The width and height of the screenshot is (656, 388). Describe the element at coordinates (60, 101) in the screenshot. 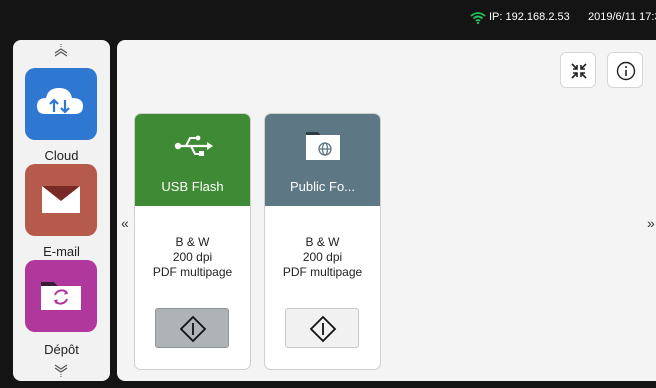

I see `cloud-upload-download-icon` at that location.